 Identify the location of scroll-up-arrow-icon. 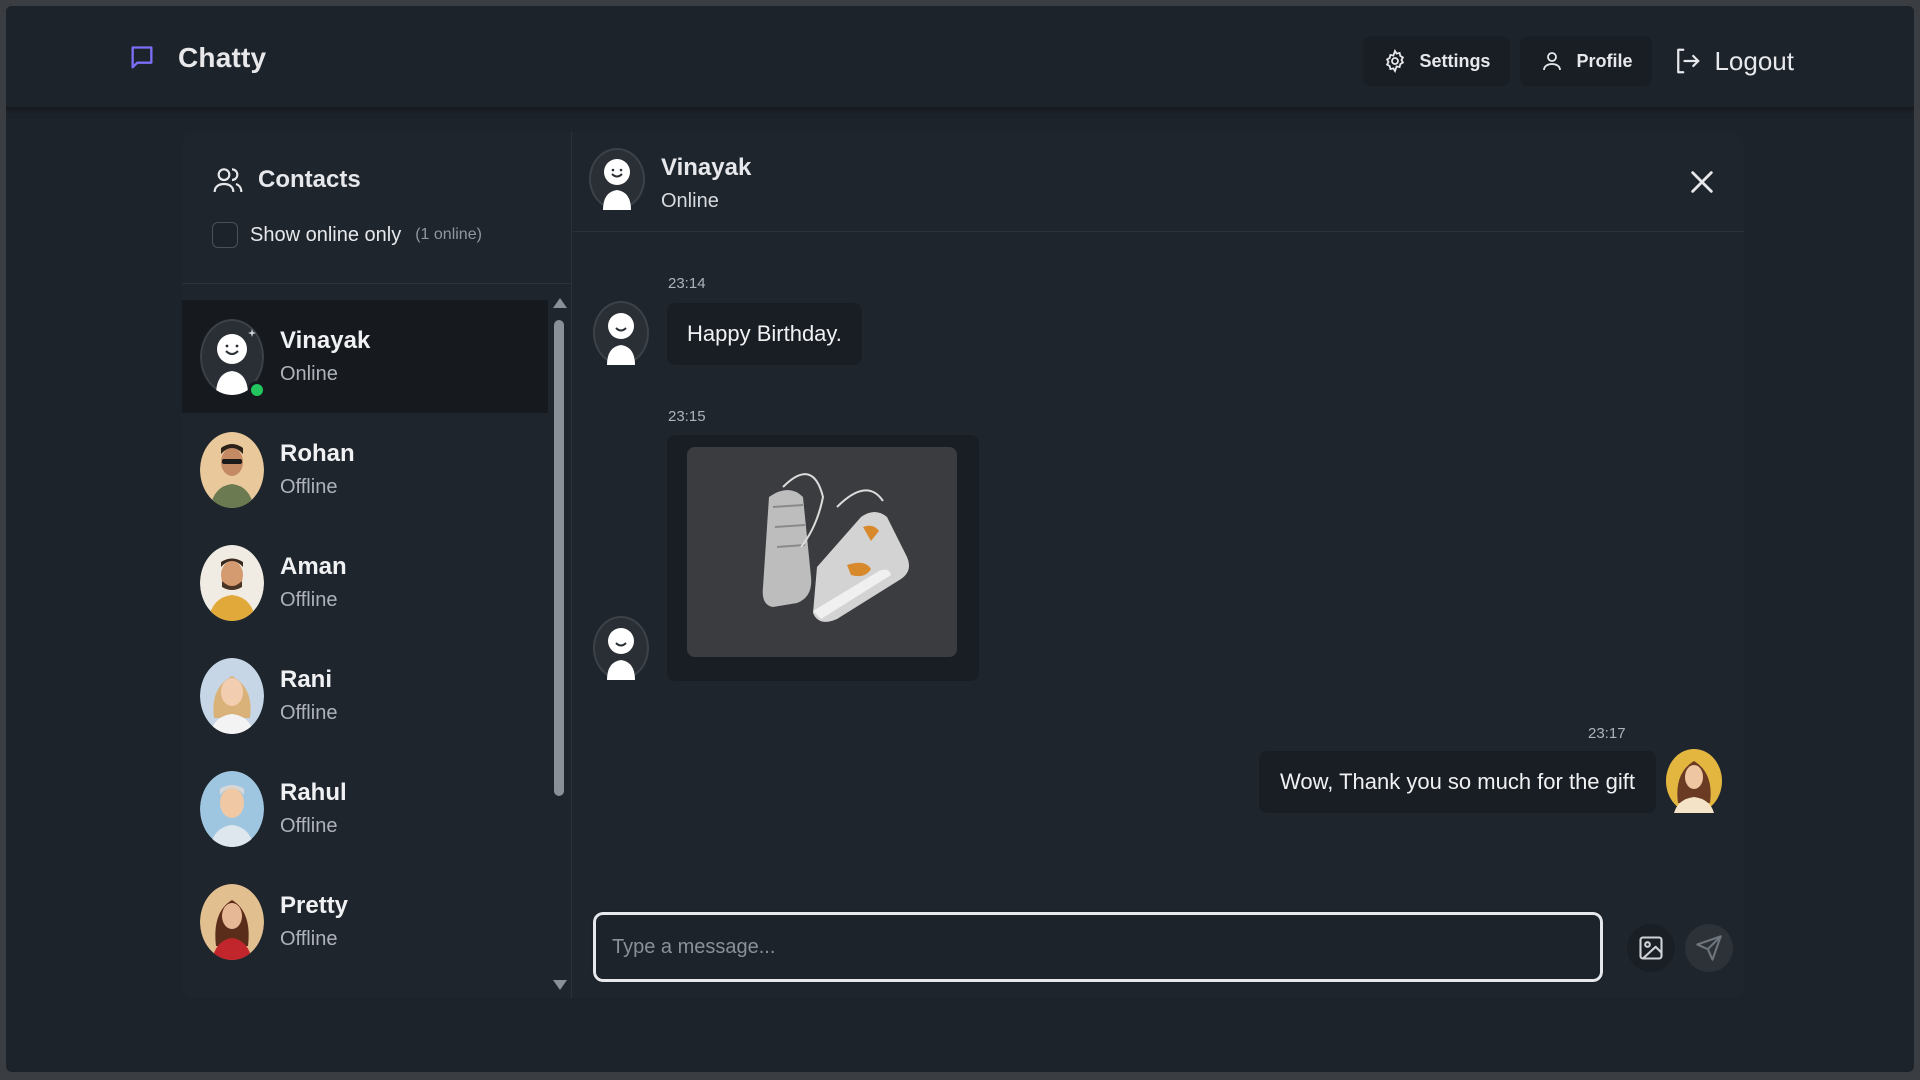
(560, 303).